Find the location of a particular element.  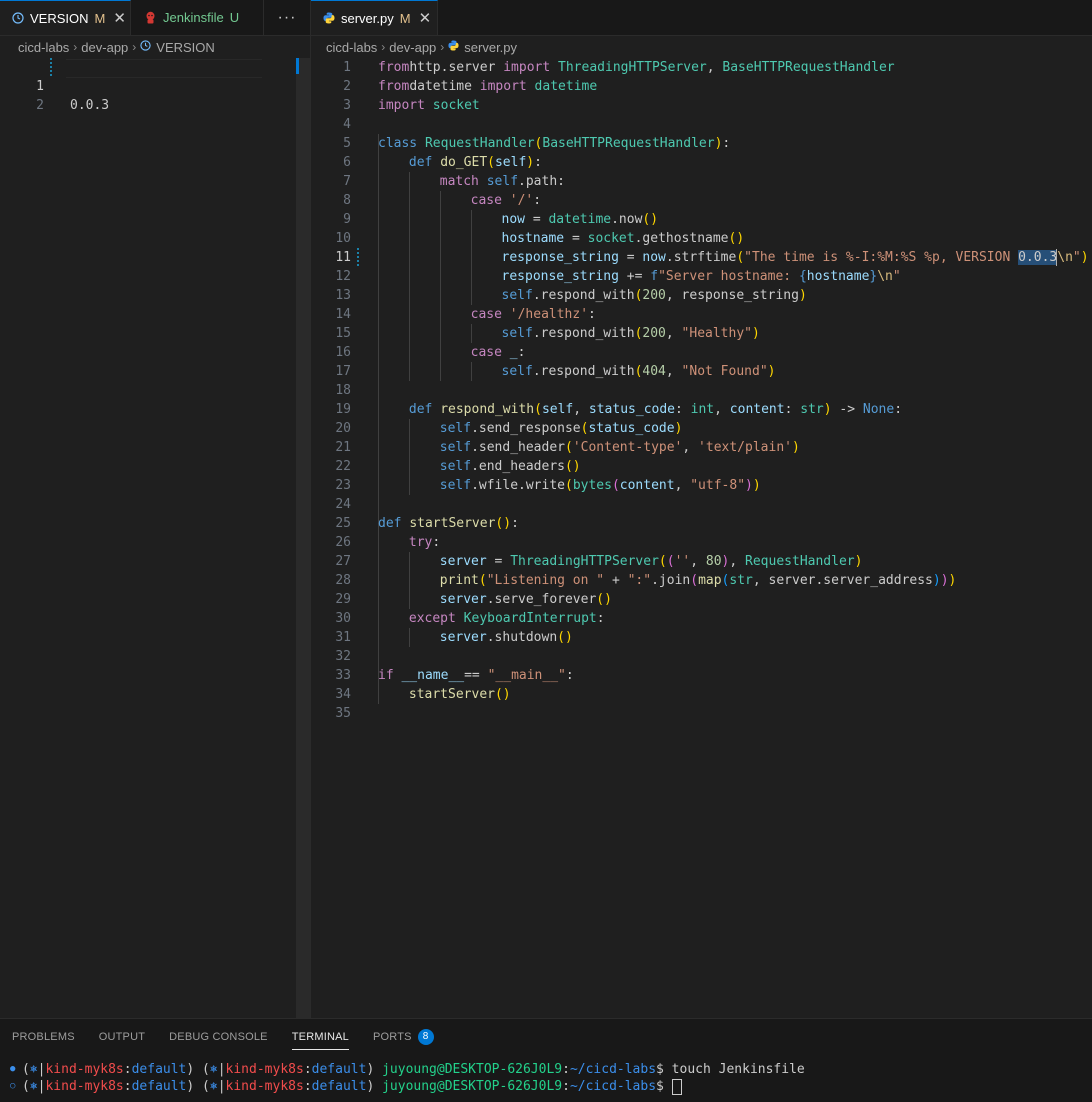

line-number: 14 is located at coordinates (343, 314).